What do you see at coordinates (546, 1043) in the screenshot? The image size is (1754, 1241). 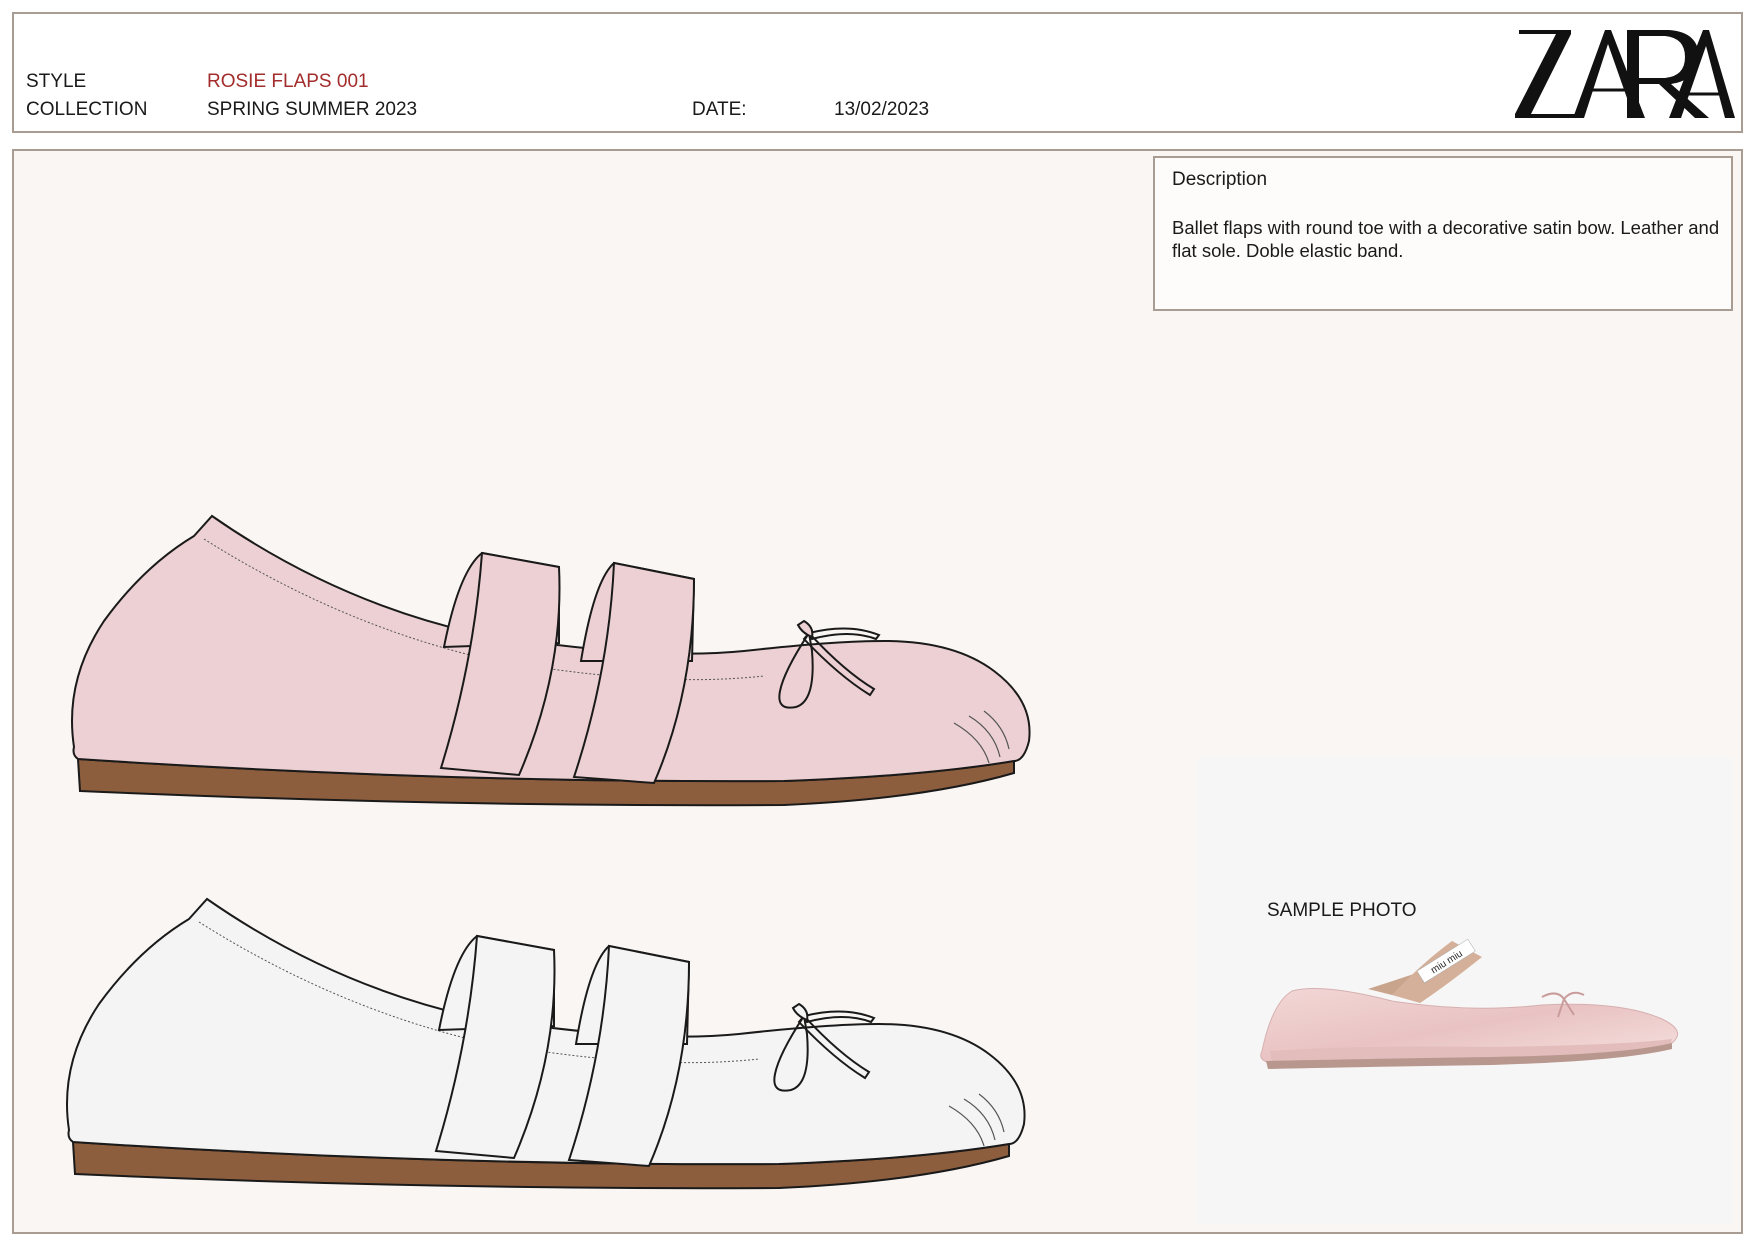 I see `shoe-sketch-white` at bounding box center [546, 1043].